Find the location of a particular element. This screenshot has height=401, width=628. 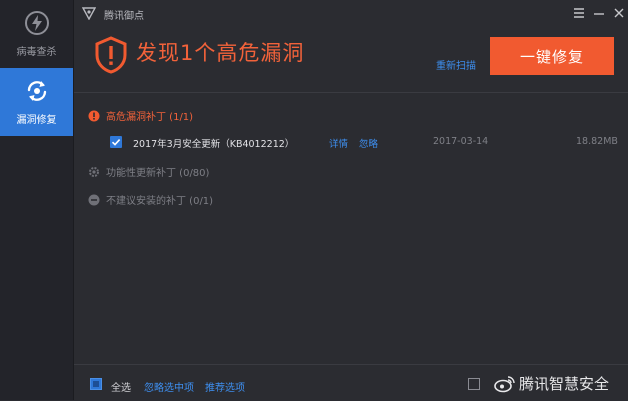

ignore-selected-link: 忽略选中项 is located at coordinates (169, 386).